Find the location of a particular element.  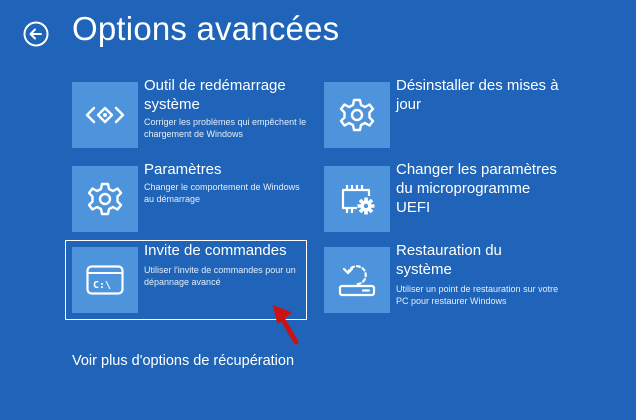

back-button is located at coordinates (36, 34).